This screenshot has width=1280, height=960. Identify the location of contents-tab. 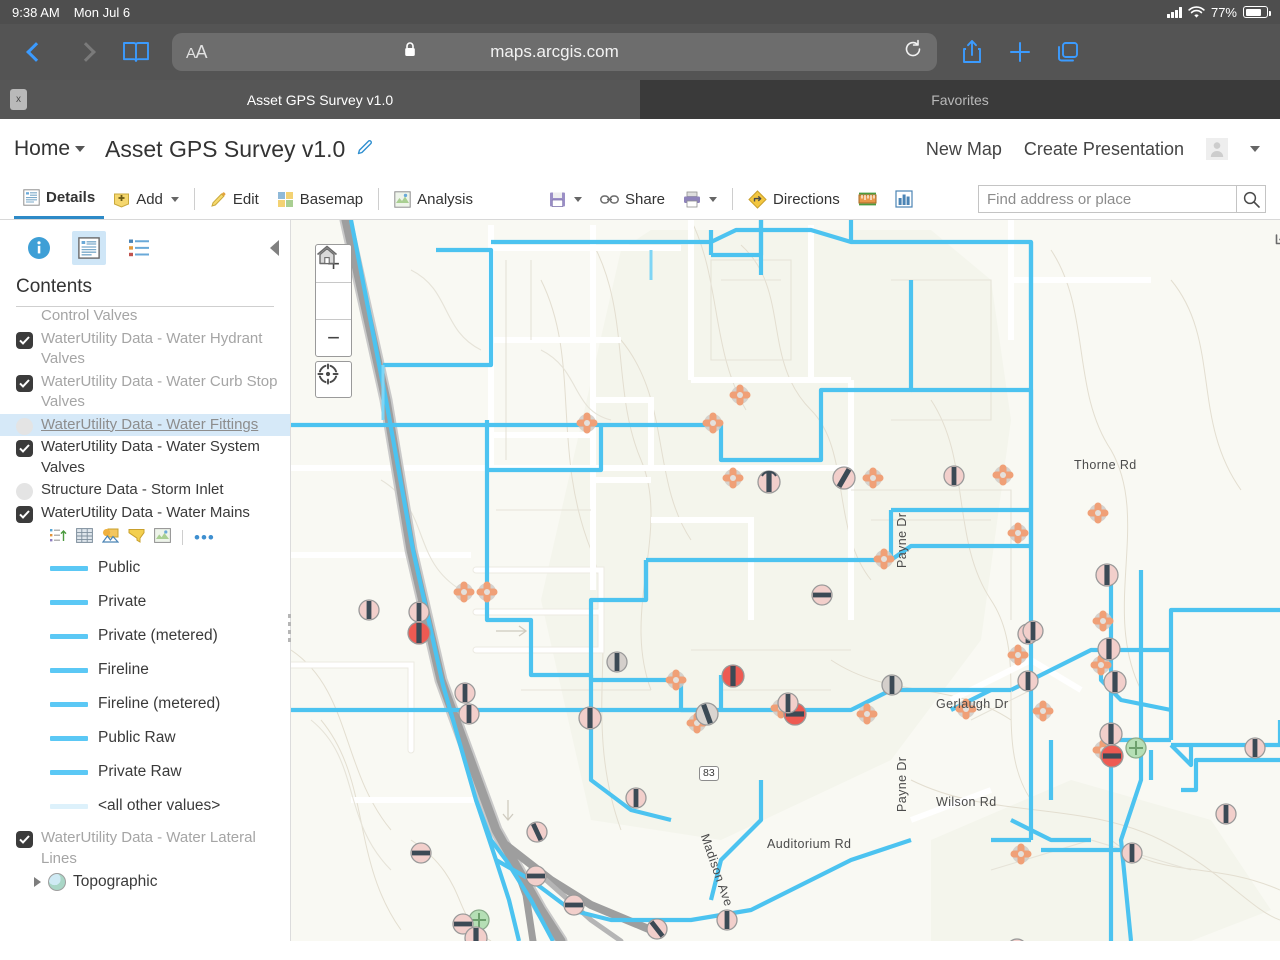
(89, 248).